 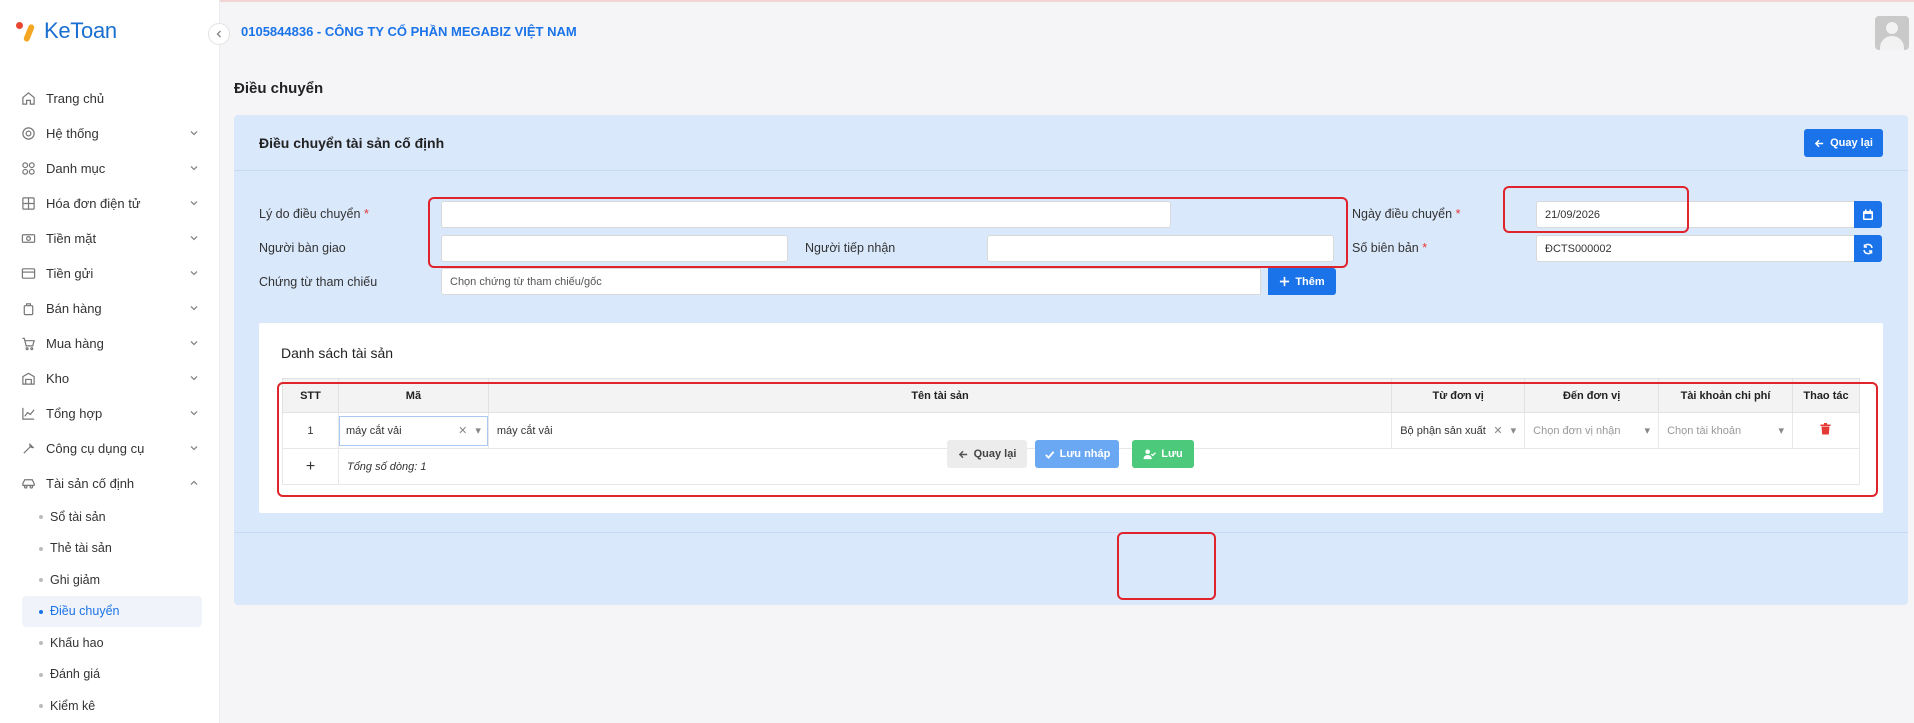 What do you see at coordinates (1696, 248) in the screenshot?
I see `record-number-input: ĐCTS000002` at bounding box center [1696, 248].